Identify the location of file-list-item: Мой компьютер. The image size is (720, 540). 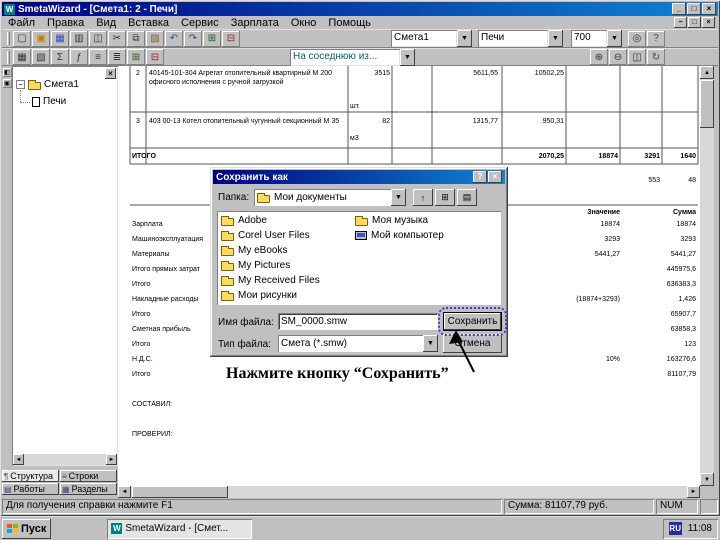
(422, 235).